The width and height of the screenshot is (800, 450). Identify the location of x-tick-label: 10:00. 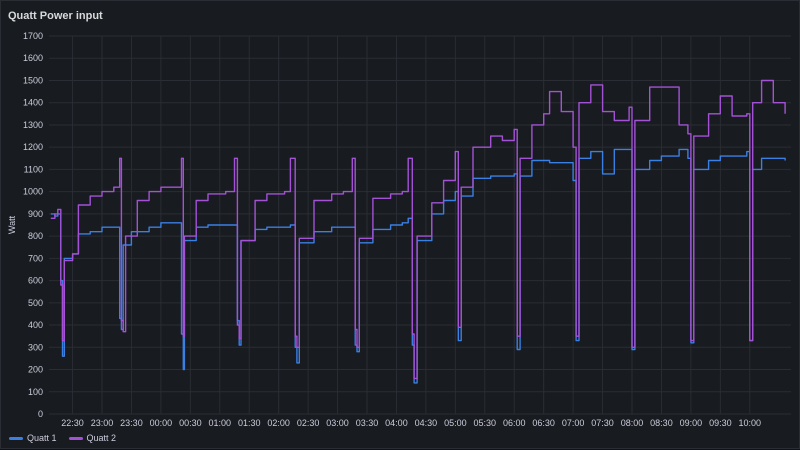
(750, 423).